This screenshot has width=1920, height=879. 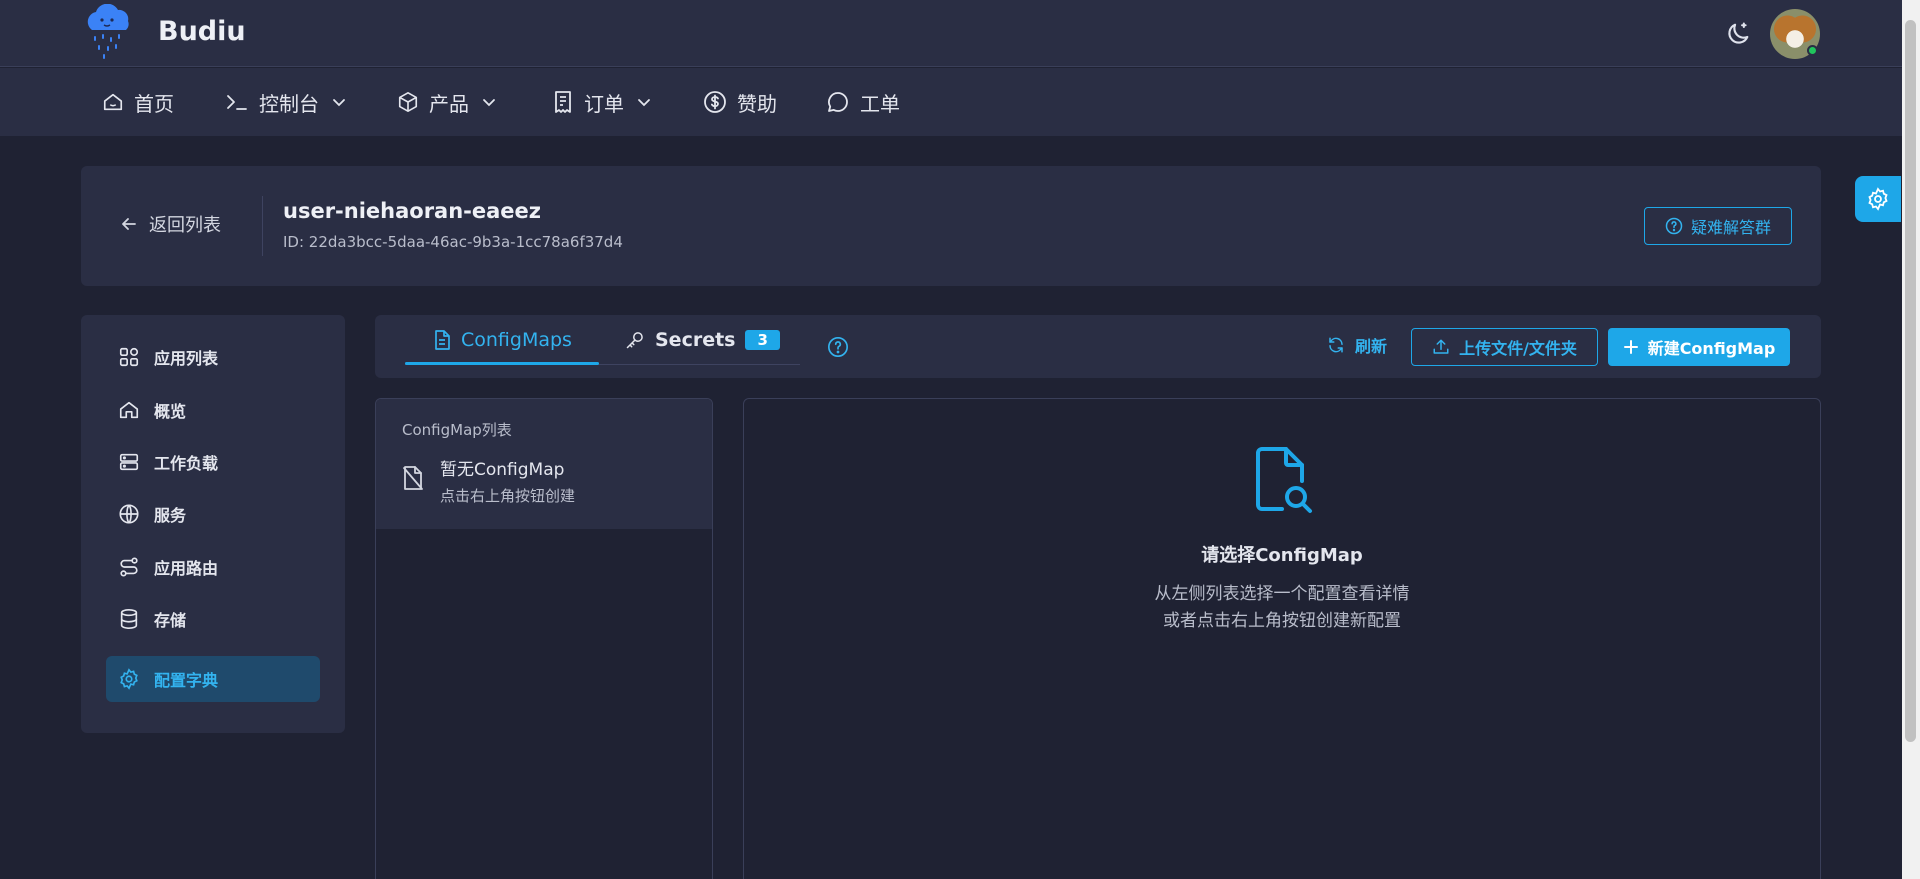 What do you see at coordinates (1631, 347) in the screenshot?
I see `plus-icon` at bounding box center [1631, 347].